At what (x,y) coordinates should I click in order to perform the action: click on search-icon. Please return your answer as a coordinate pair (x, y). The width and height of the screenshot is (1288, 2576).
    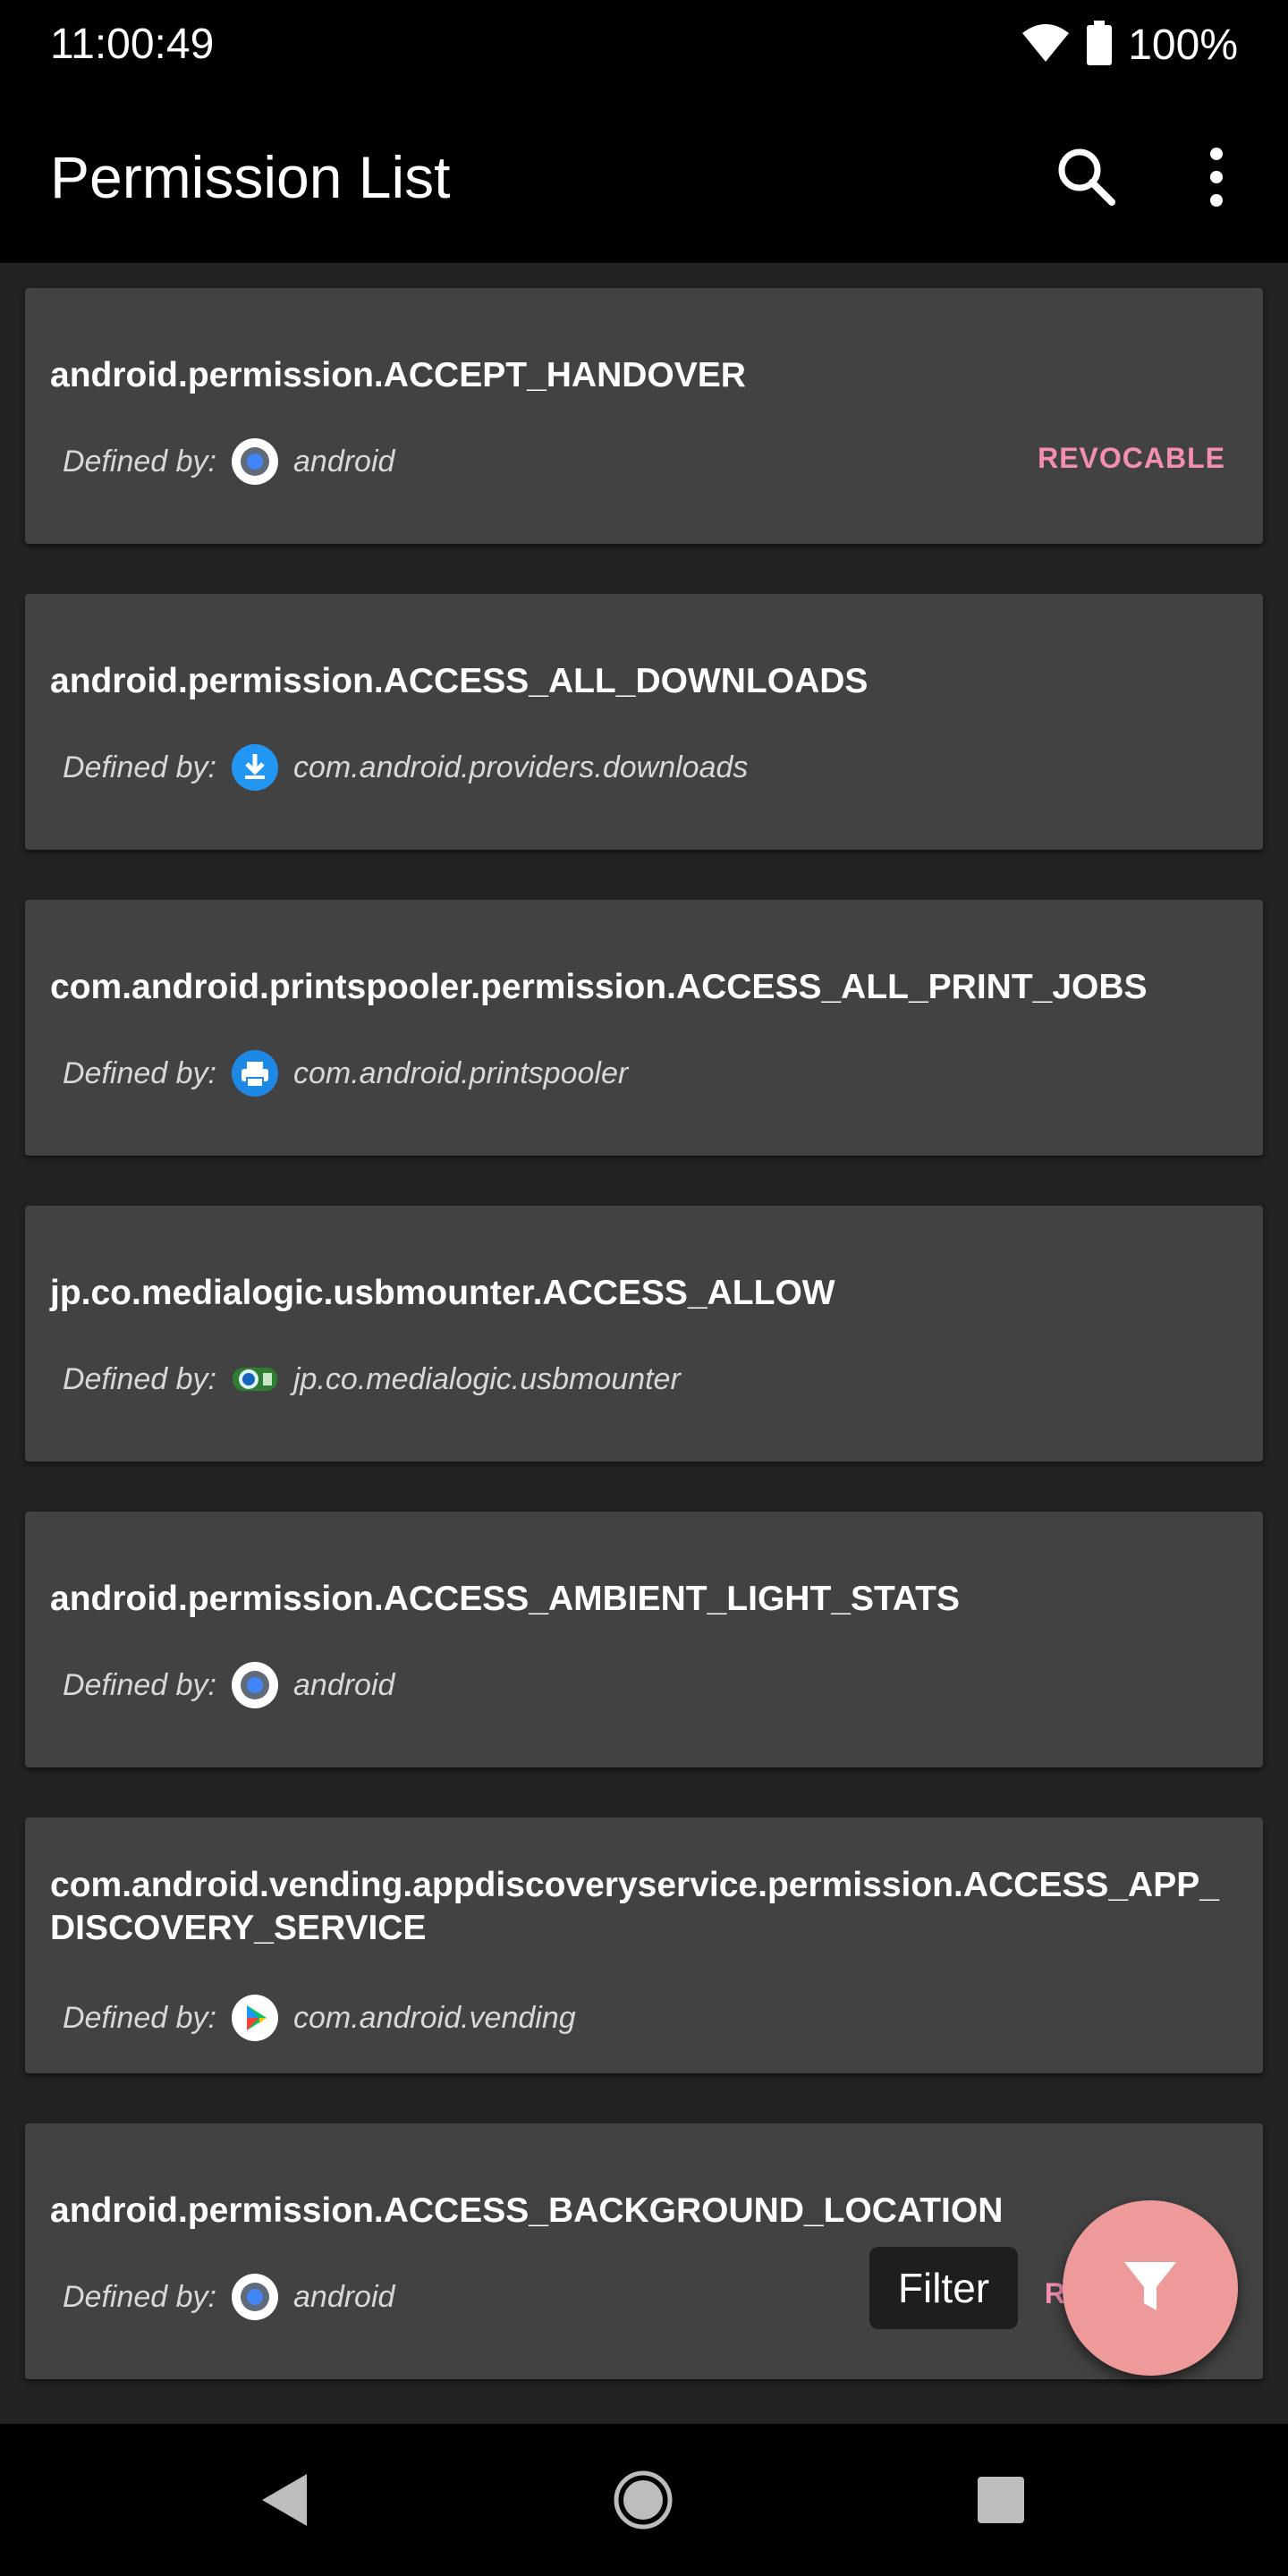
    Looking at the image, I should click on (1087, 177).